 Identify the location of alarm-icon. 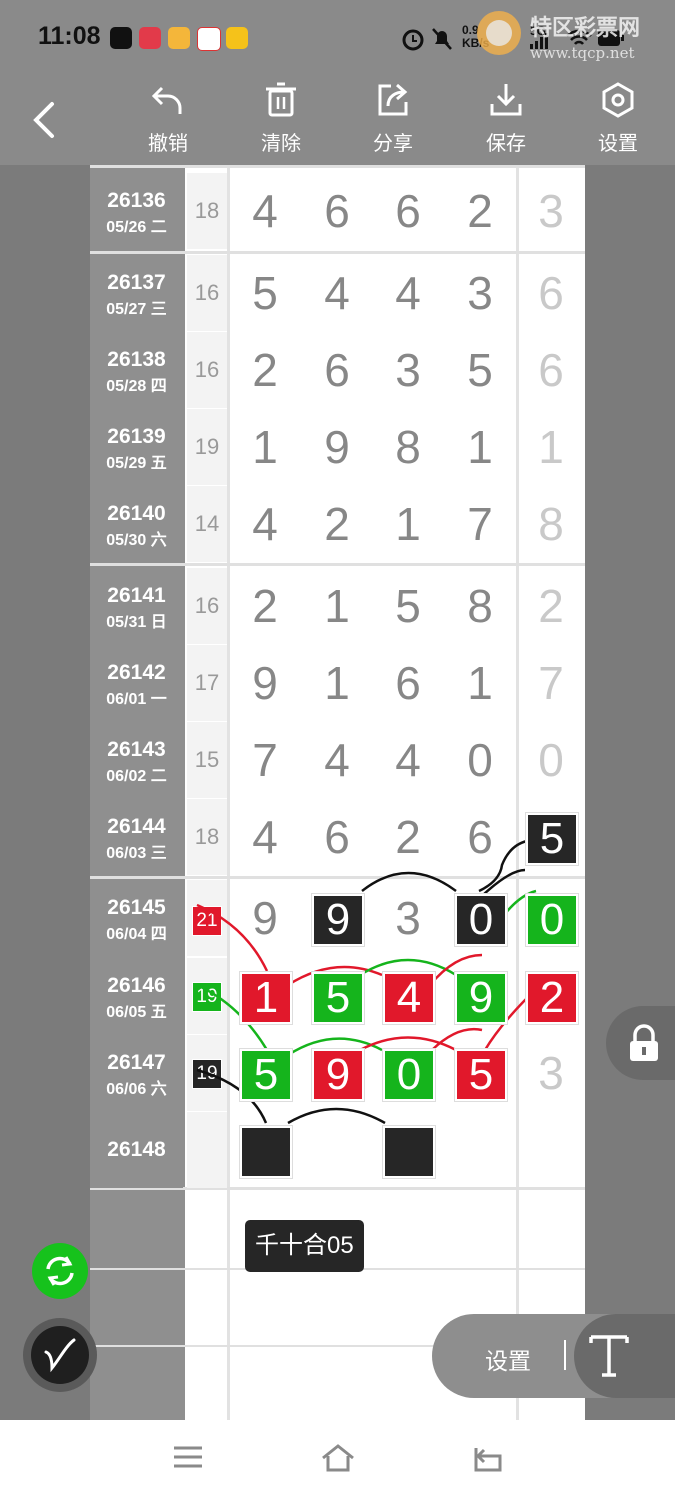
(413, 40).